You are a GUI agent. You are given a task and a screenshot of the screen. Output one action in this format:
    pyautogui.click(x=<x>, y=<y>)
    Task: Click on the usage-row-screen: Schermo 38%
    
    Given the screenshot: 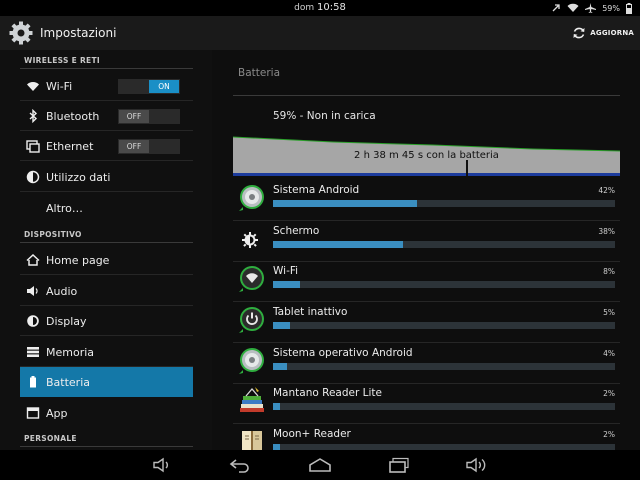 What is the action you would take?
    pyautogui.click(x=426, y=241)
    